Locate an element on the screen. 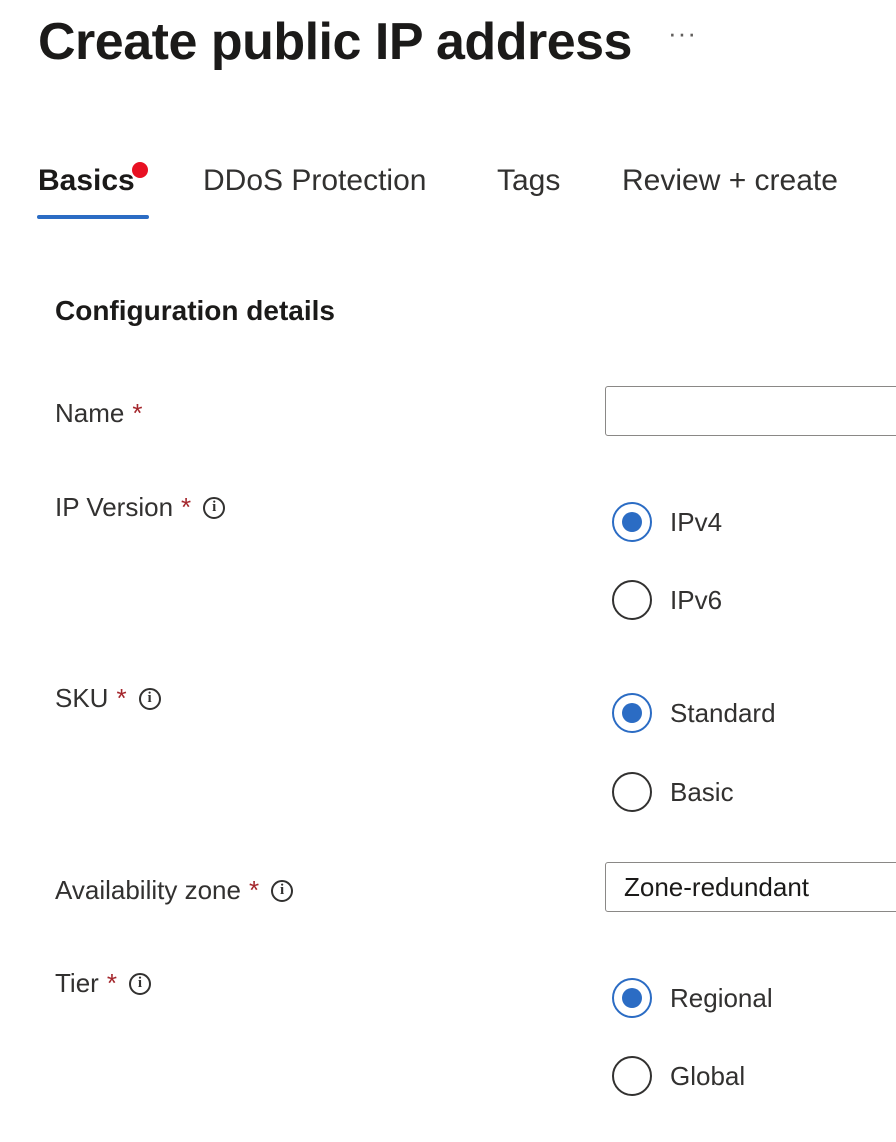 The image size is (896, 1142). ip-version-label: IP Version * i is located at coordinates (140, 507).